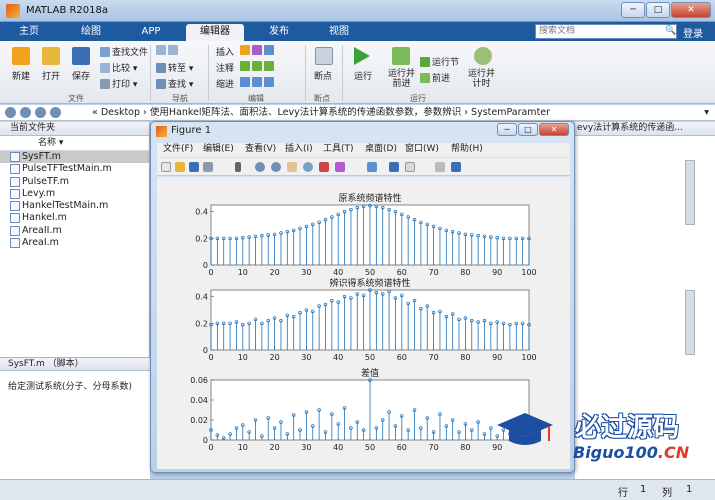 The height and width of the screenshot is (500, 715). I want to click on rotate-icon, so click(308, 167).